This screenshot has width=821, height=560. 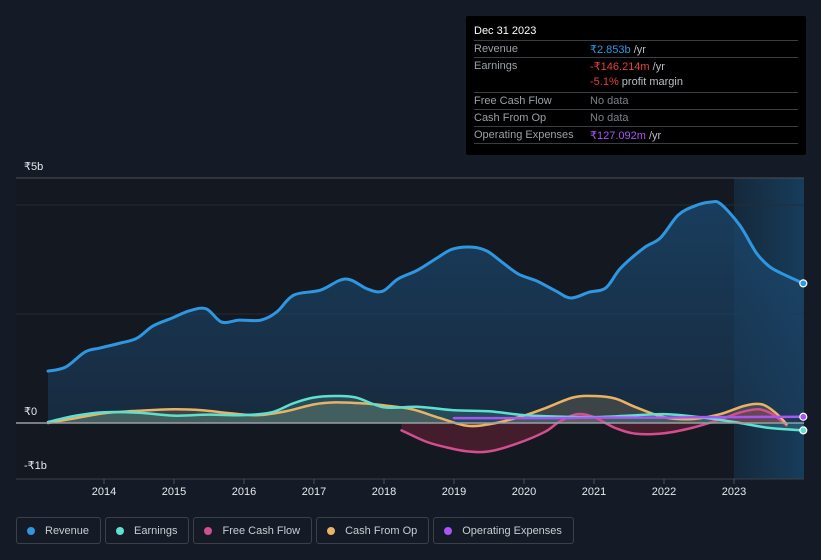 I want to click on legend-item-earnings: Earnings, so click(x=147, y=530).